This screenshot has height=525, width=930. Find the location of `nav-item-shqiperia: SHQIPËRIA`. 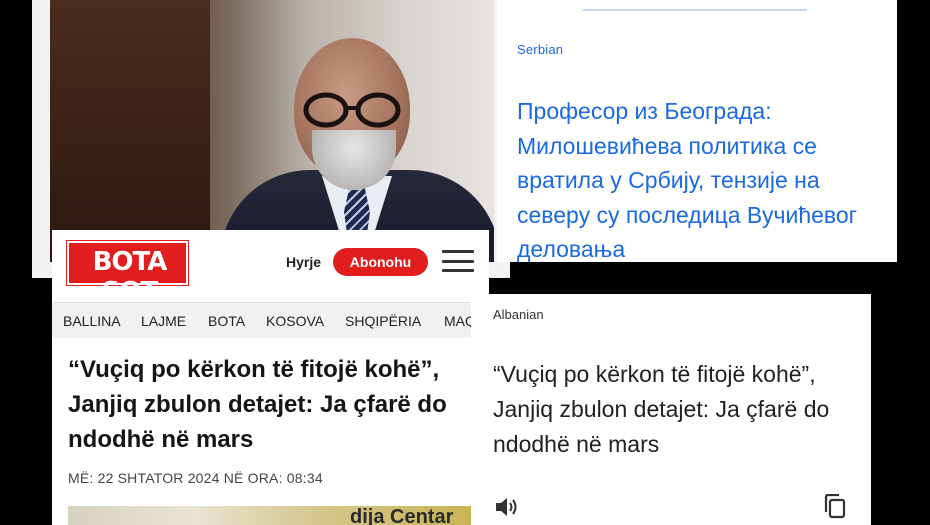

nav-item-shqiperia: SHQIPËRIA is located at coordinates (383, 321).